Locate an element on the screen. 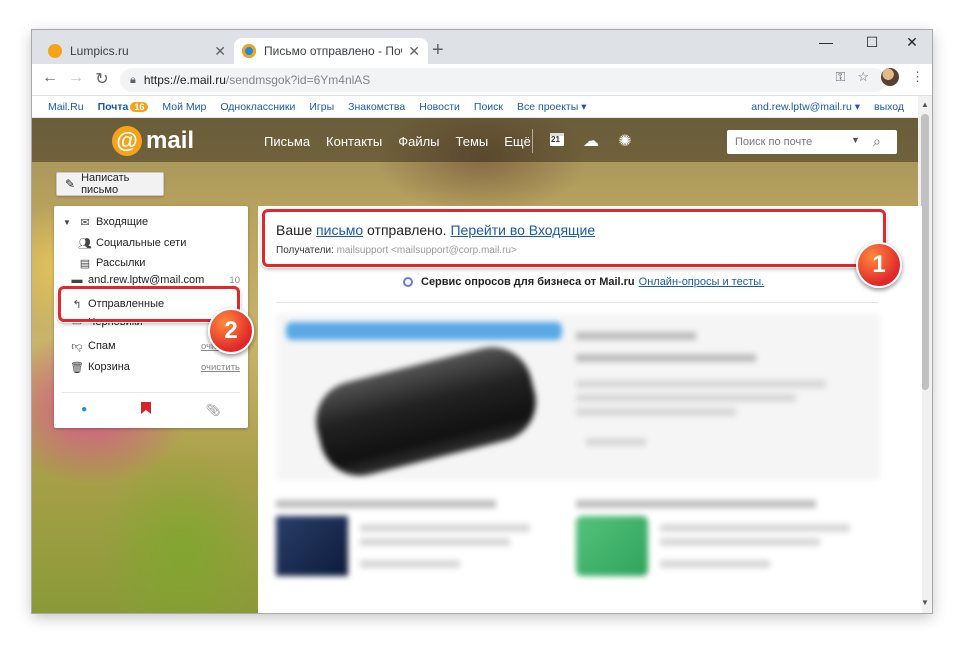 This screenshot has width=964, height=645. search-placeholder: Поиск по почте is located at coordinates (774, 142).